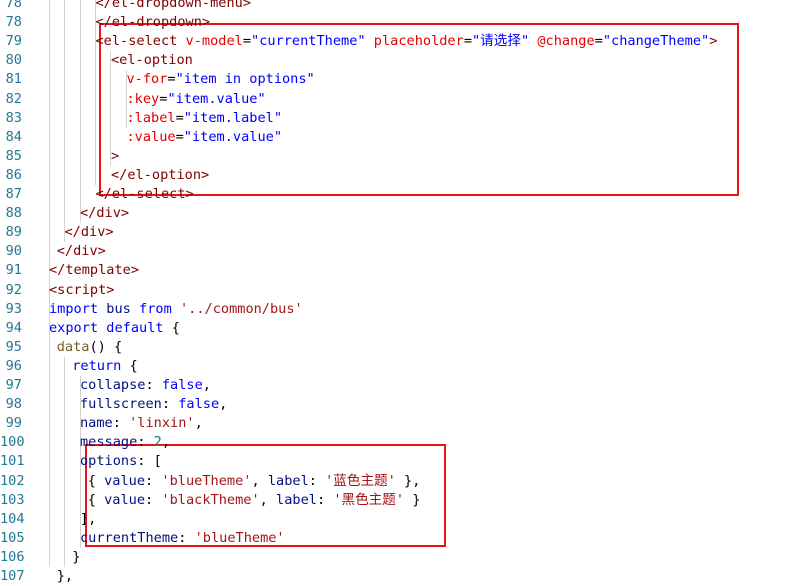  I want to click on code-token: return, so click(97, 365).